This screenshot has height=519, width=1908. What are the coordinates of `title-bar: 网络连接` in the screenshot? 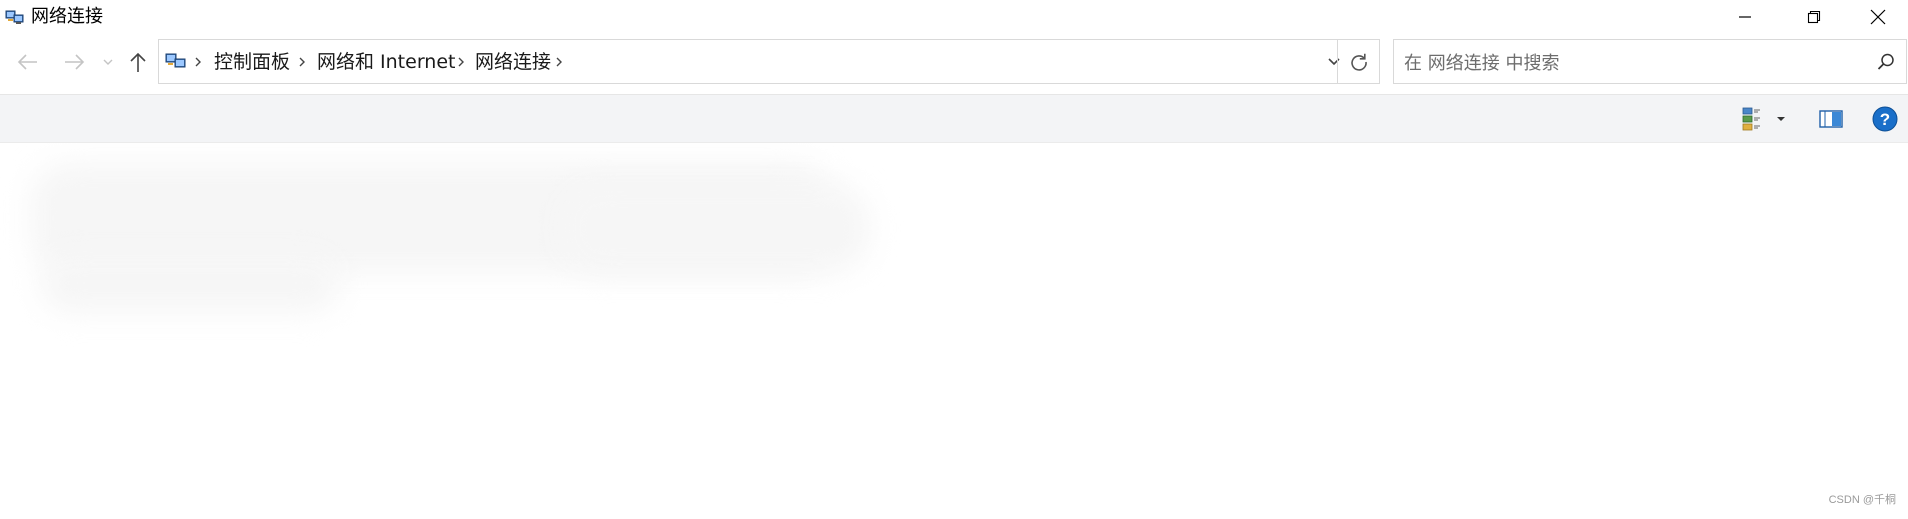 It's located at (954, 18).